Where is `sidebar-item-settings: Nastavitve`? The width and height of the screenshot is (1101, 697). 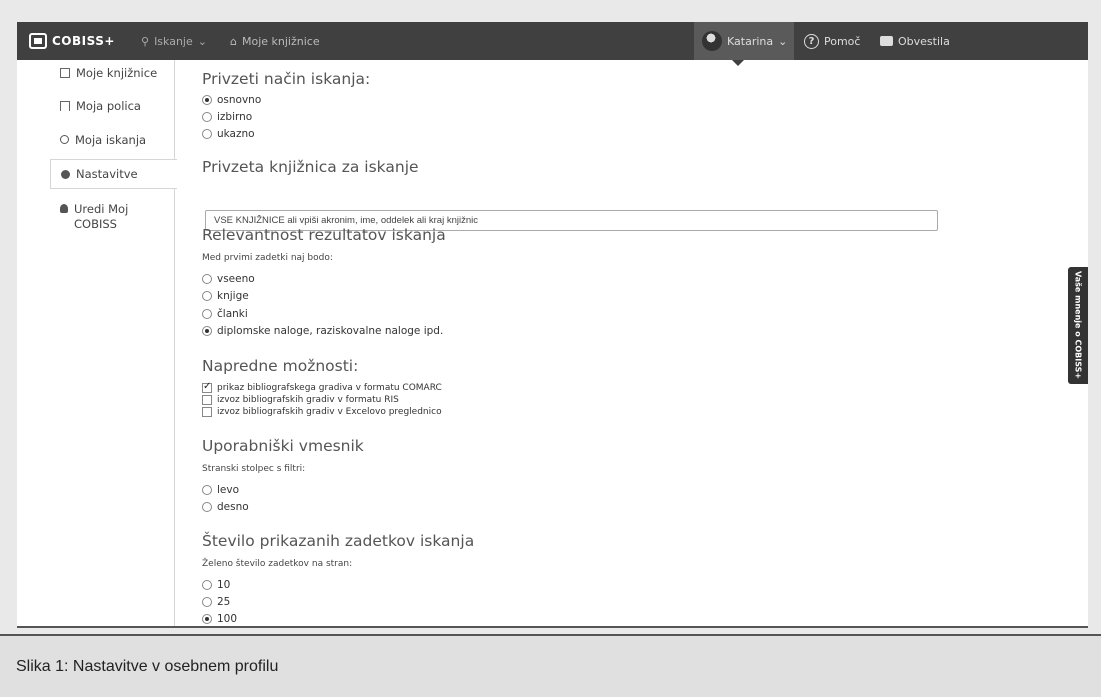
sidebar-item-settings: Nastavitve is located at coordinates (113, 174).